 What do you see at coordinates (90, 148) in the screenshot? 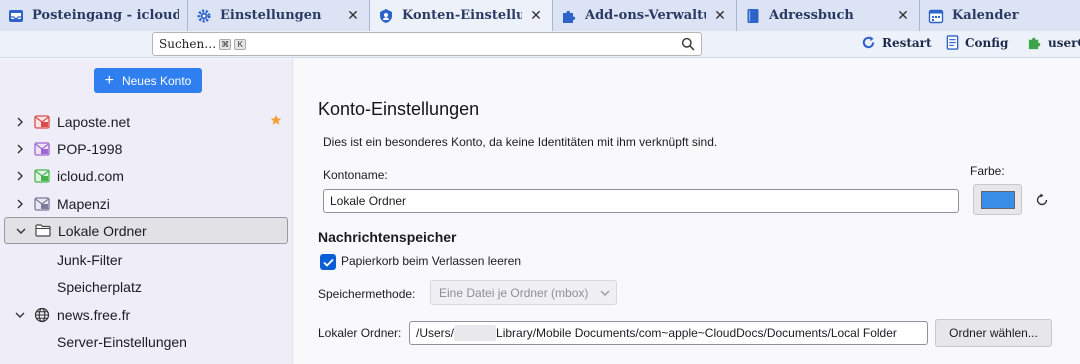
I see `account-label: POP-1998` at bounding box center [90, 148].